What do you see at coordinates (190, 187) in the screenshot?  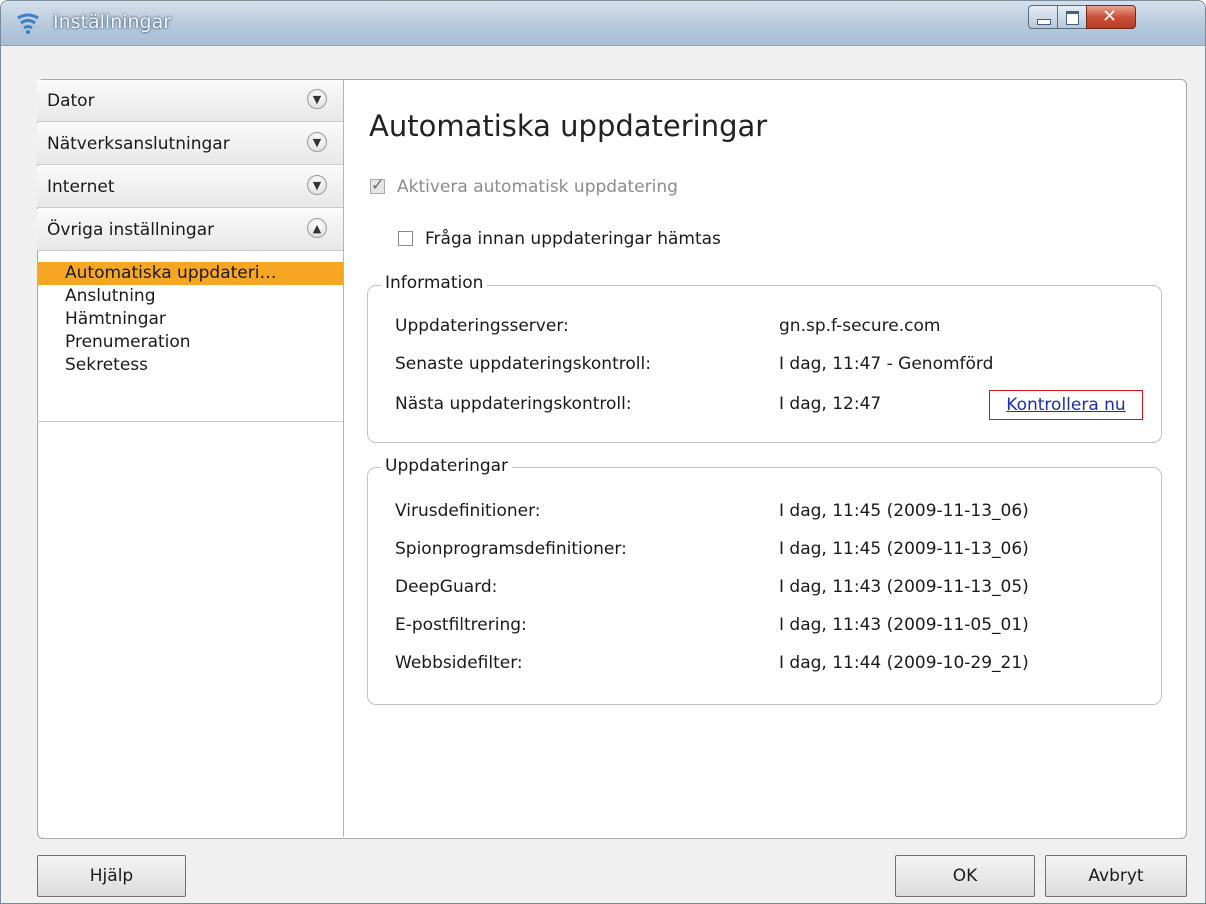 I see `sidebar-category-internet: Internet ▼` at bounding box center [190, 187].